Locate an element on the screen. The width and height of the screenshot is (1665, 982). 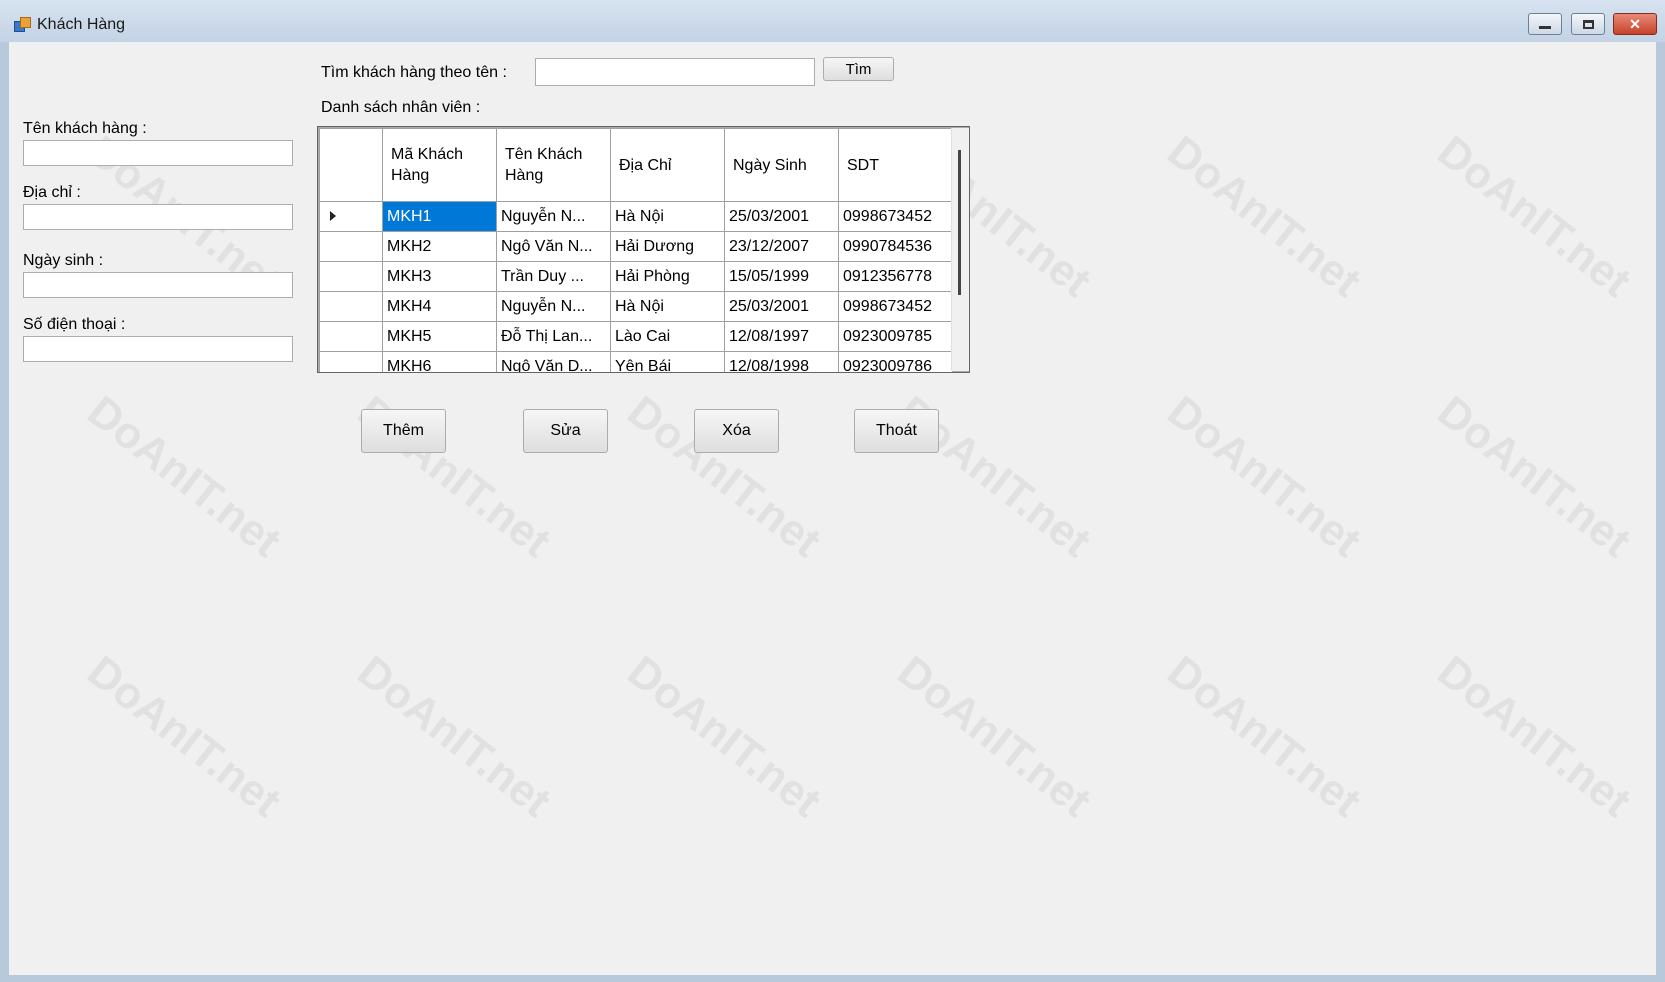
window-title: Khách Hàng is located at coordinates (81, 24).